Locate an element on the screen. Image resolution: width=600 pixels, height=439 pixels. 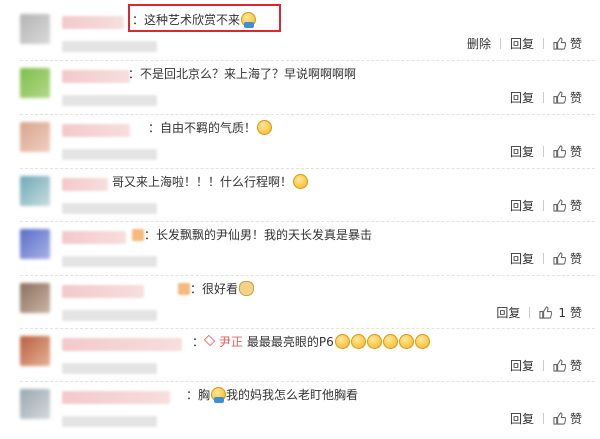
comment-text: ：不是回北京么？来上海了？早说啊啊啊啊 is located at coordinates (242, 74).